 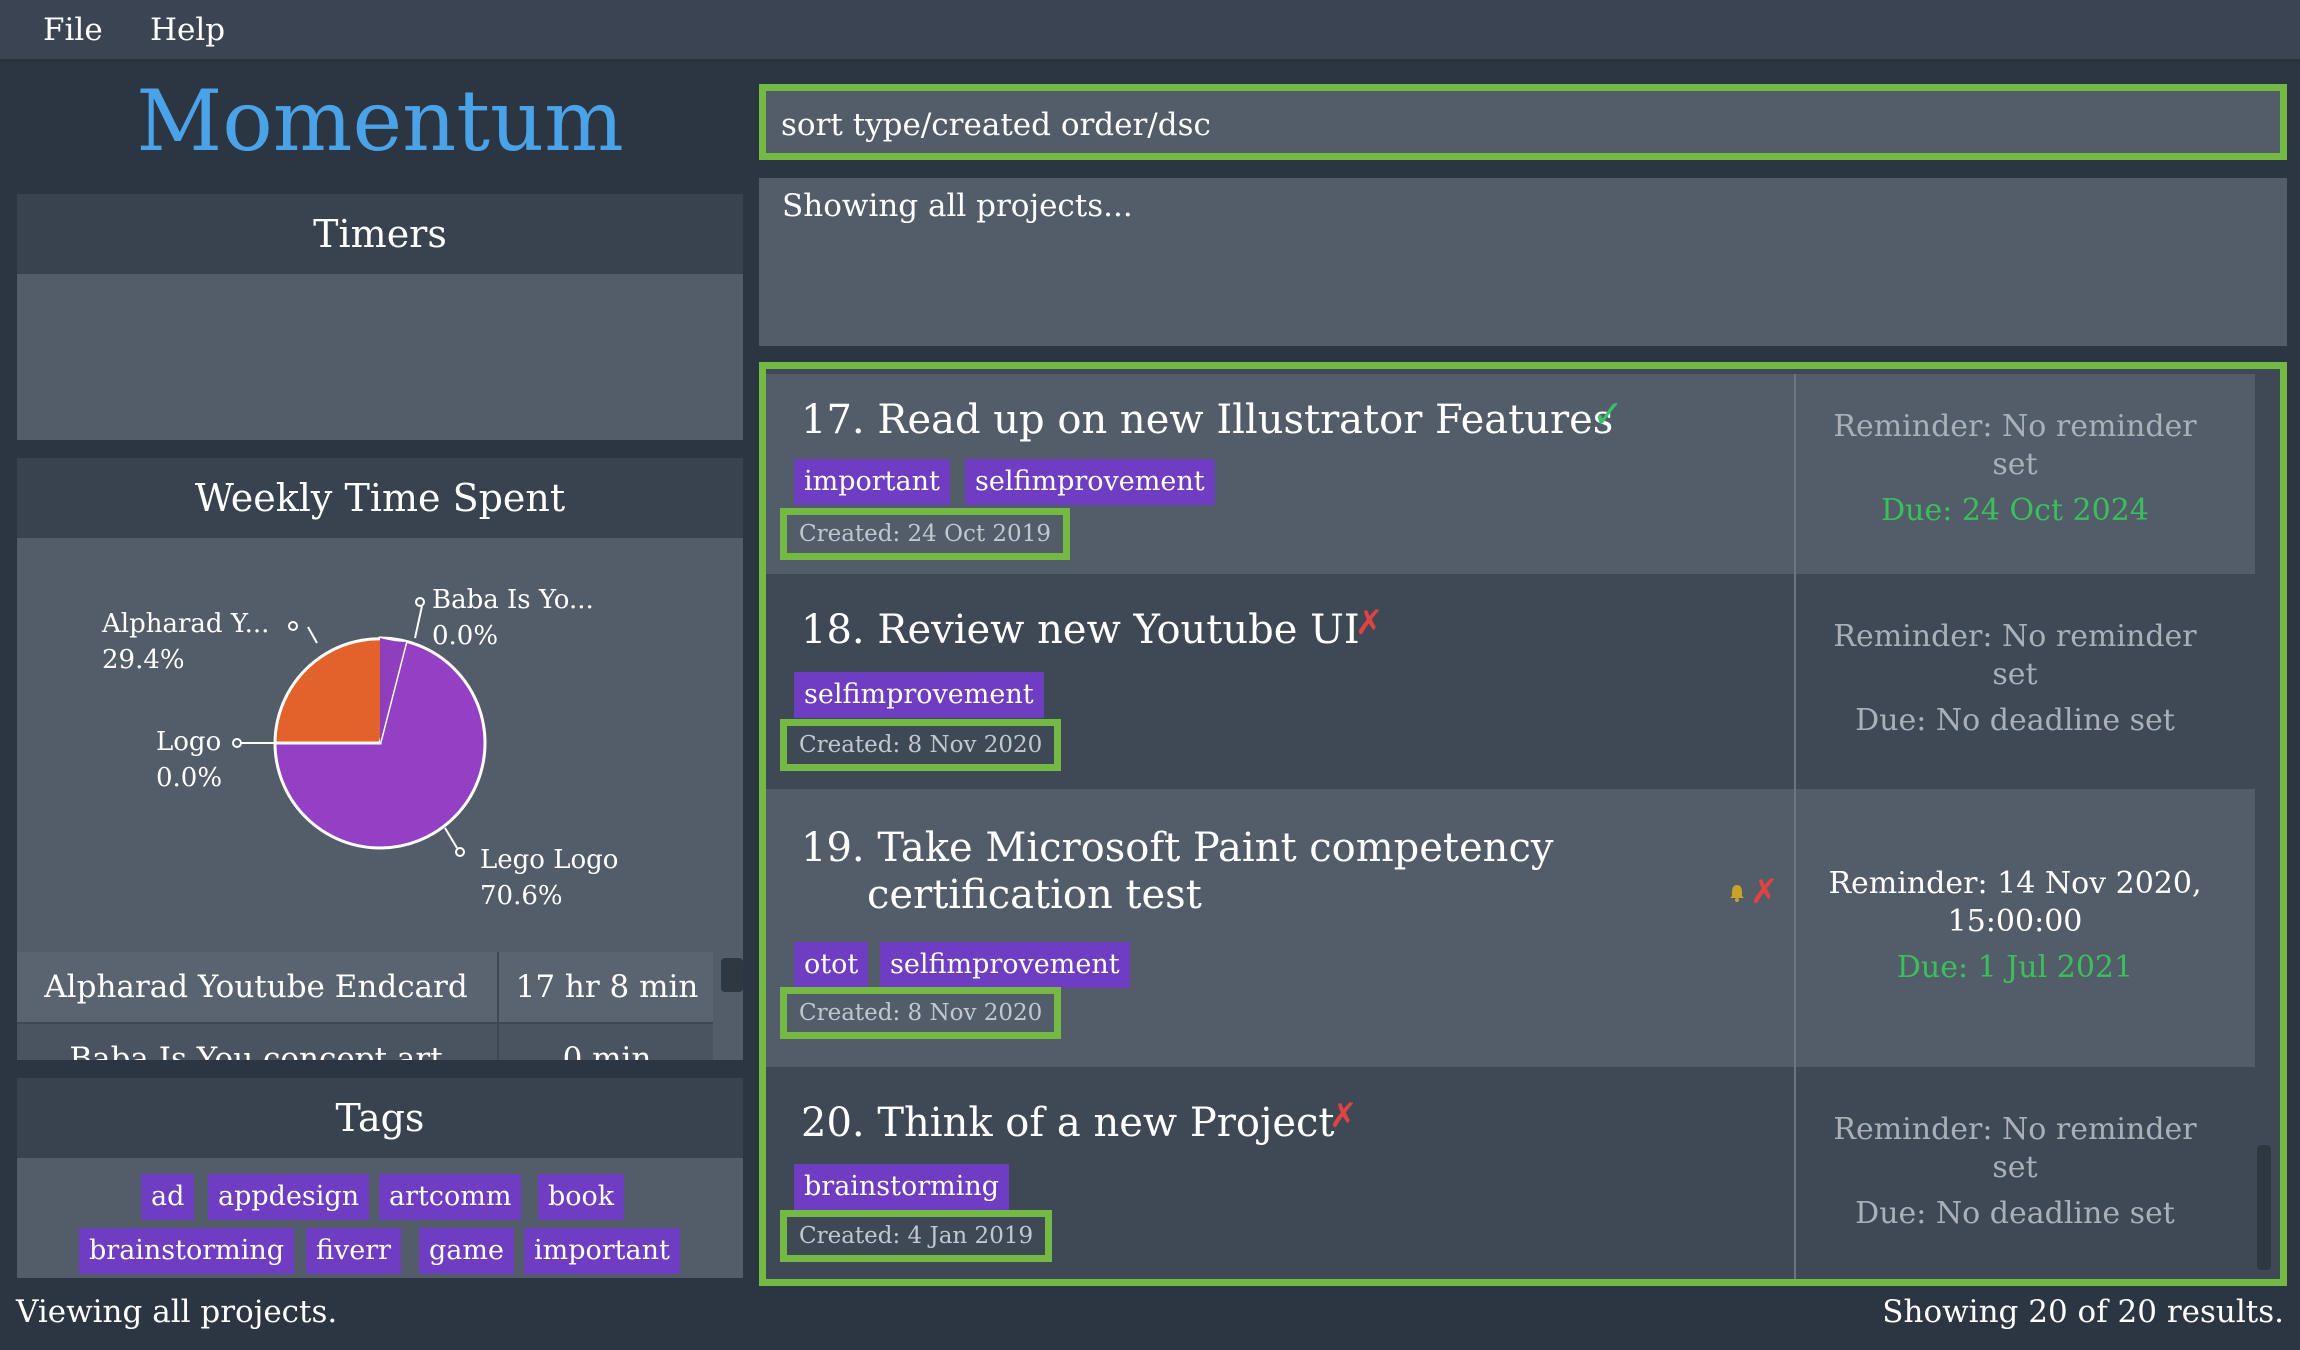 I want to click on tag-game: game, so click(x=466, y=1251).